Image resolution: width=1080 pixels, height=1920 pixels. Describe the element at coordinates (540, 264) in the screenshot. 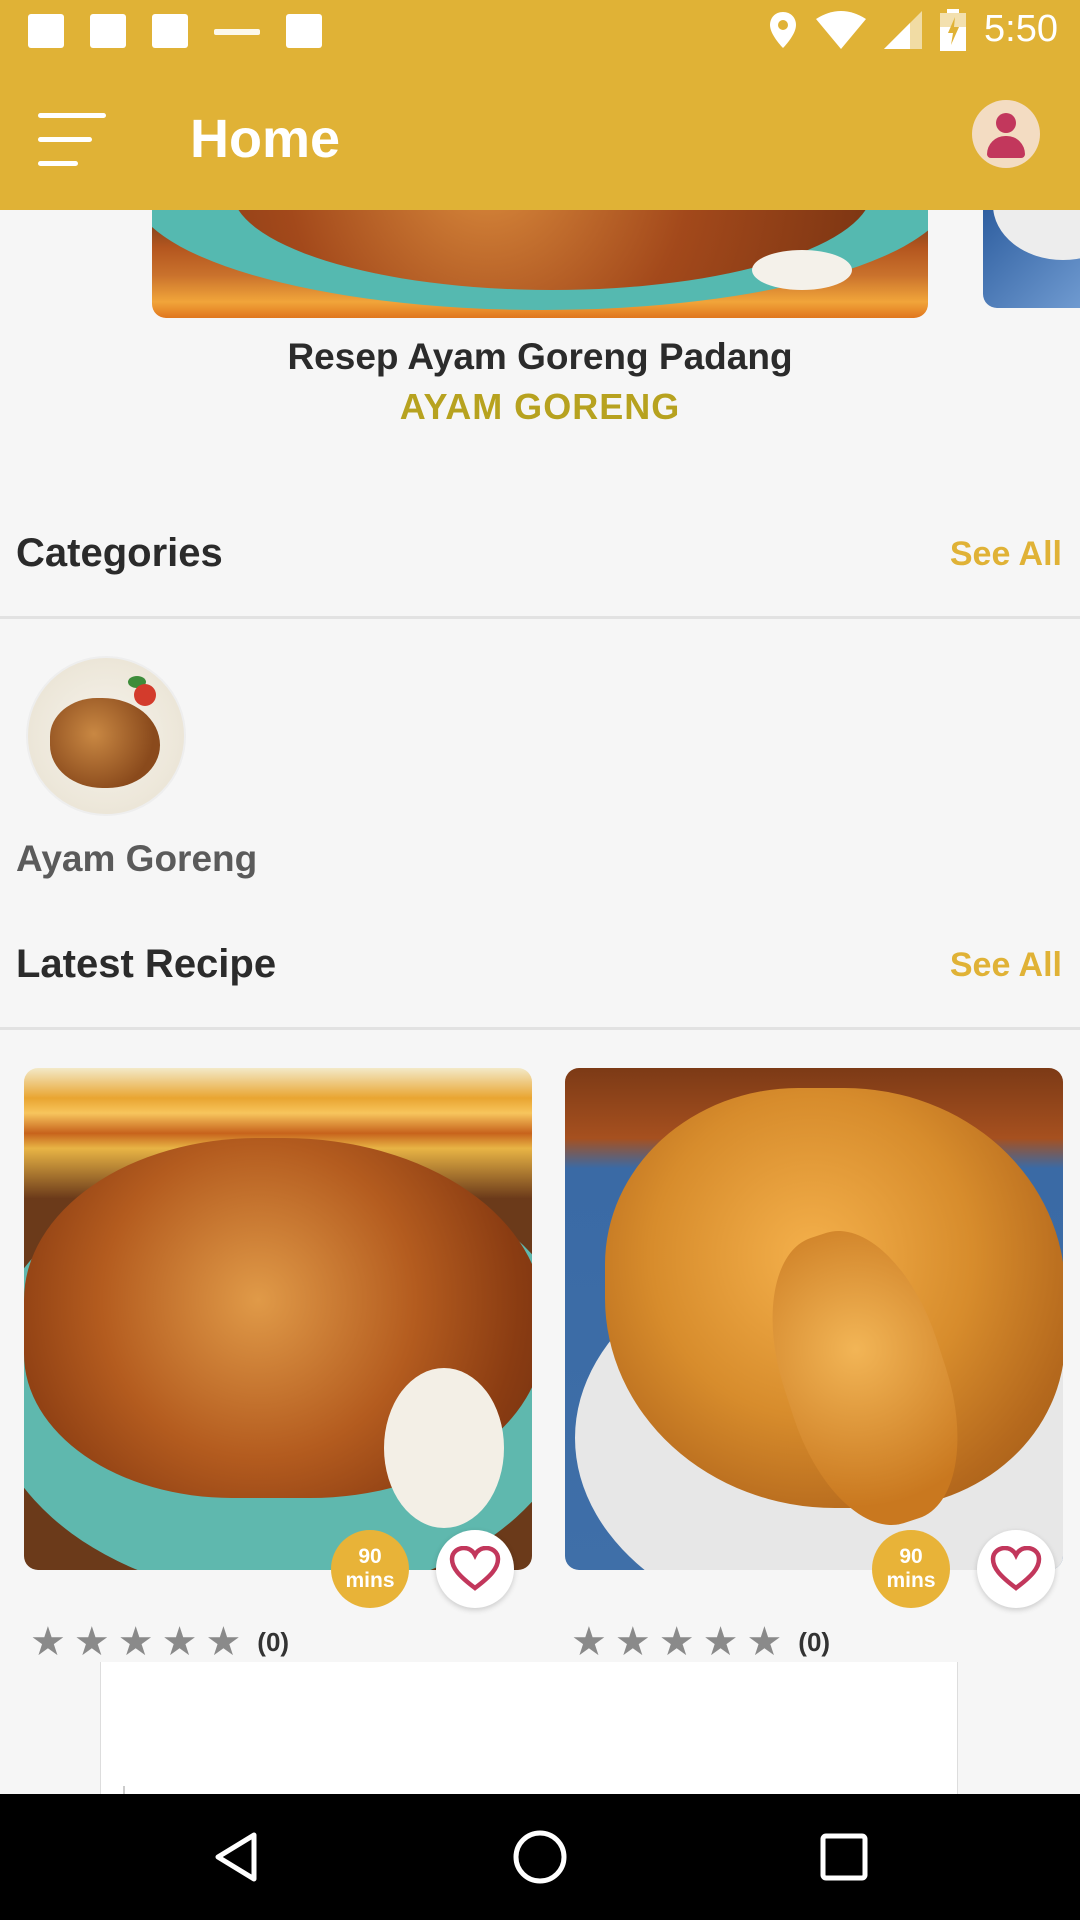

I see `featured-recipe-image` at that location.